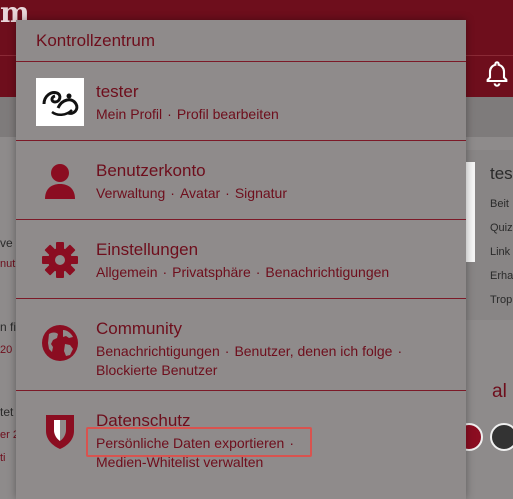 This screenshot has width=513, height=499. Describe the element at coordinates (199, 442) in the screenshot. I see `highlight-box` at that location.